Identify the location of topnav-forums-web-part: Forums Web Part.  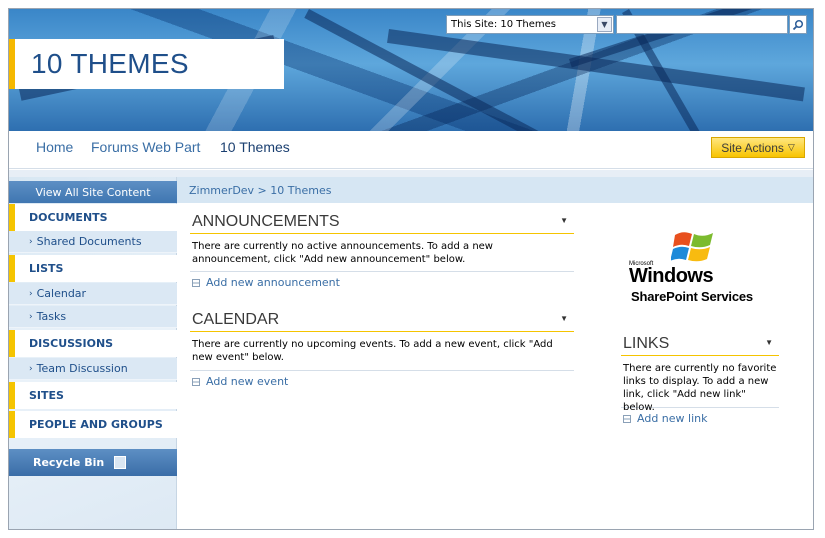
(145, 147).